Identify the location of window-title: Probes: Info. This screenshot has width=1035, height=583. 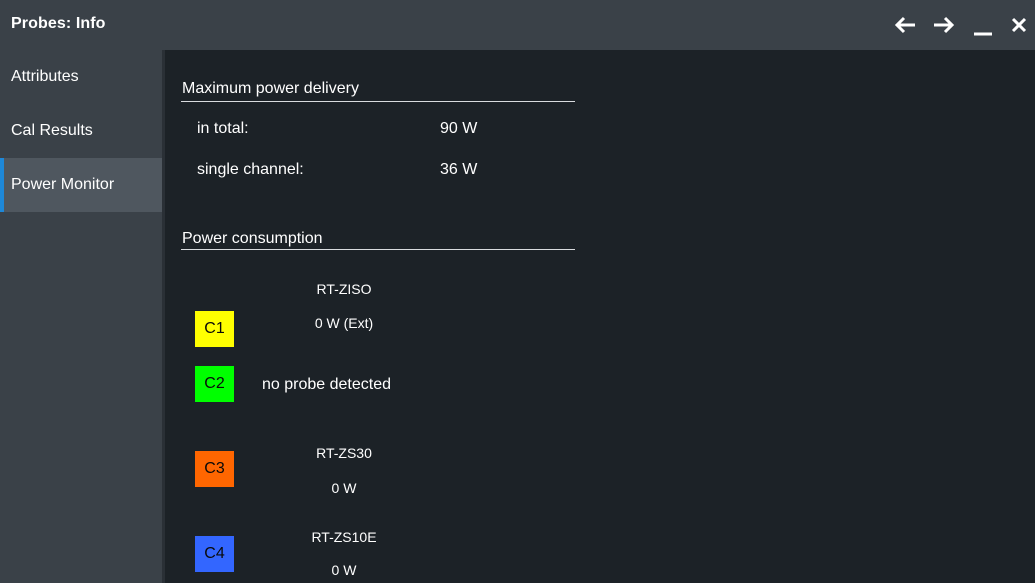
(58, 23).